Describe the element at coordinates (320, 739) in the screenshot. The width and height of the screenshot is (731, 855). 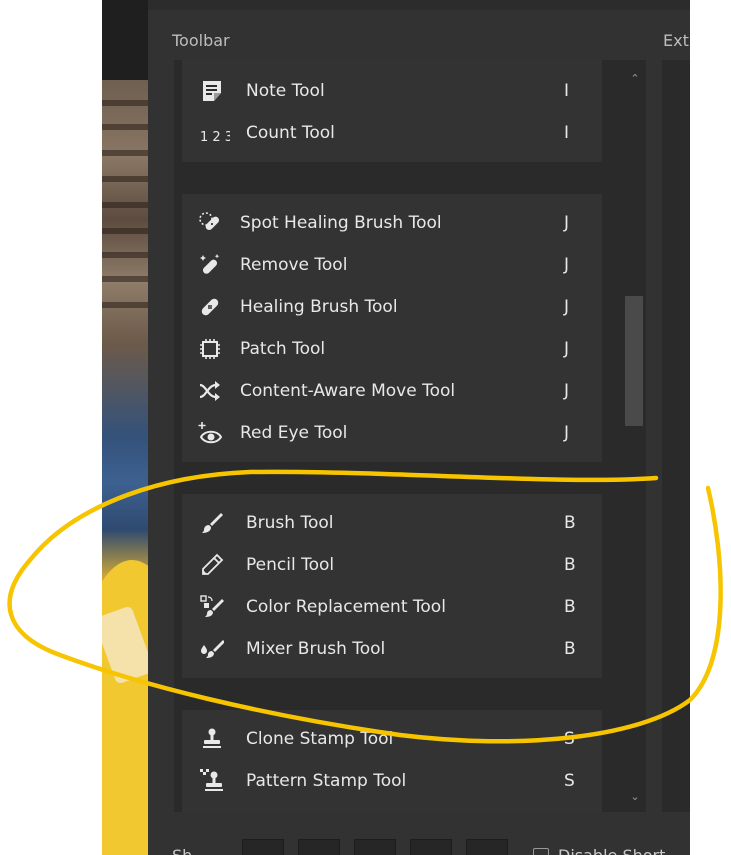
I see `tool-name: Clone Stamp Tool` at that location.